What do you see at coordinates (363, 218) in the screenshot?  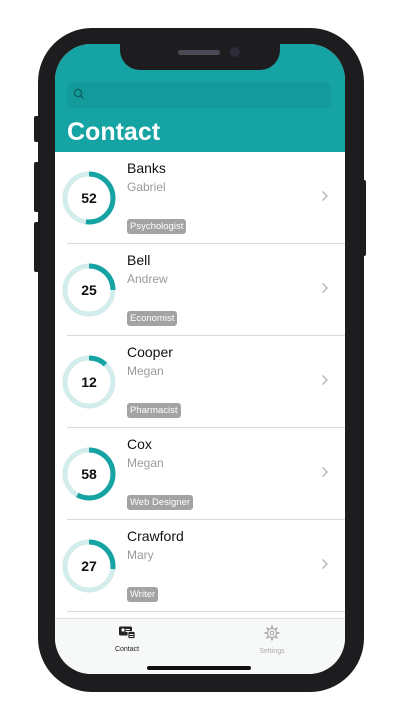 I see `power-button` at bounding box center [363, 218].